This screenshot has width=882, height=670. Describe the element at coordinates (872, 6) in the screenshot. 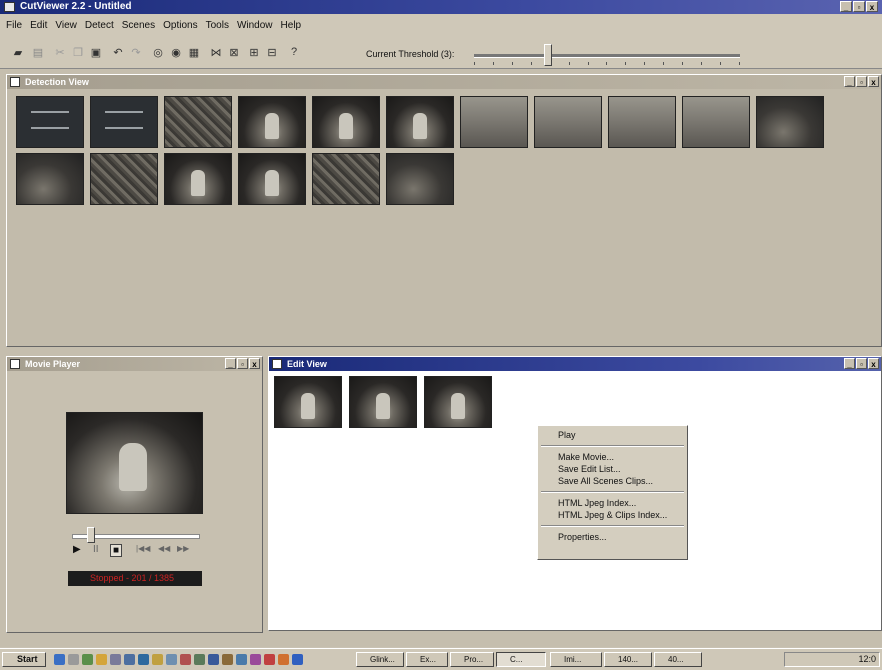

I see `close-button: x` at that location.